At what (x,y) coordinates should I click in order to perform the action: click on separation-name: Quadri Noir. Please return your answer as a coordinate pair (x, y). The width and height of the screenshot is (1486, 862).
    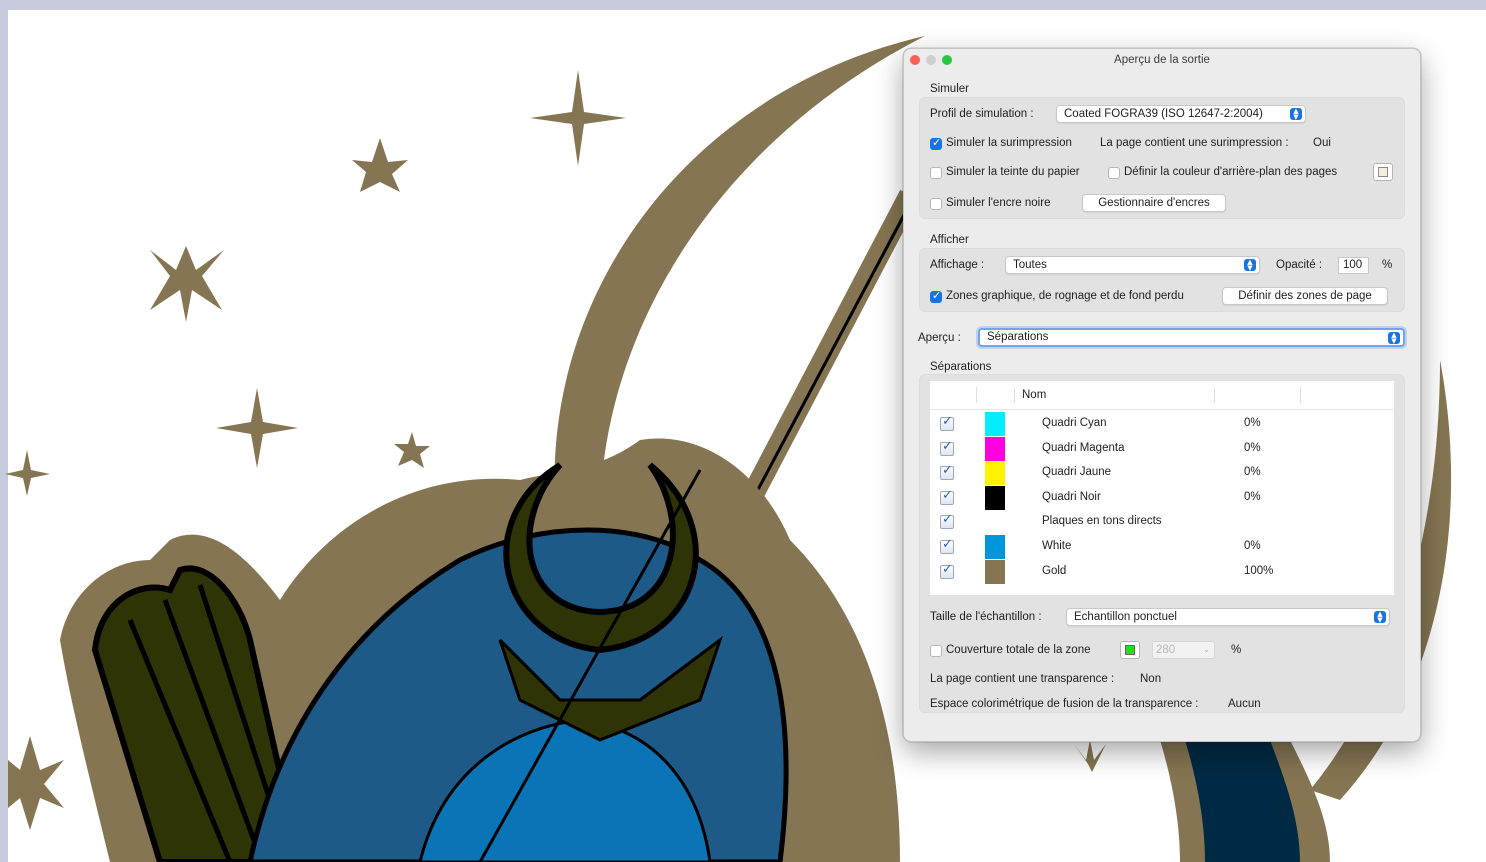
    Looking at the image, I should click on (1071, 496).